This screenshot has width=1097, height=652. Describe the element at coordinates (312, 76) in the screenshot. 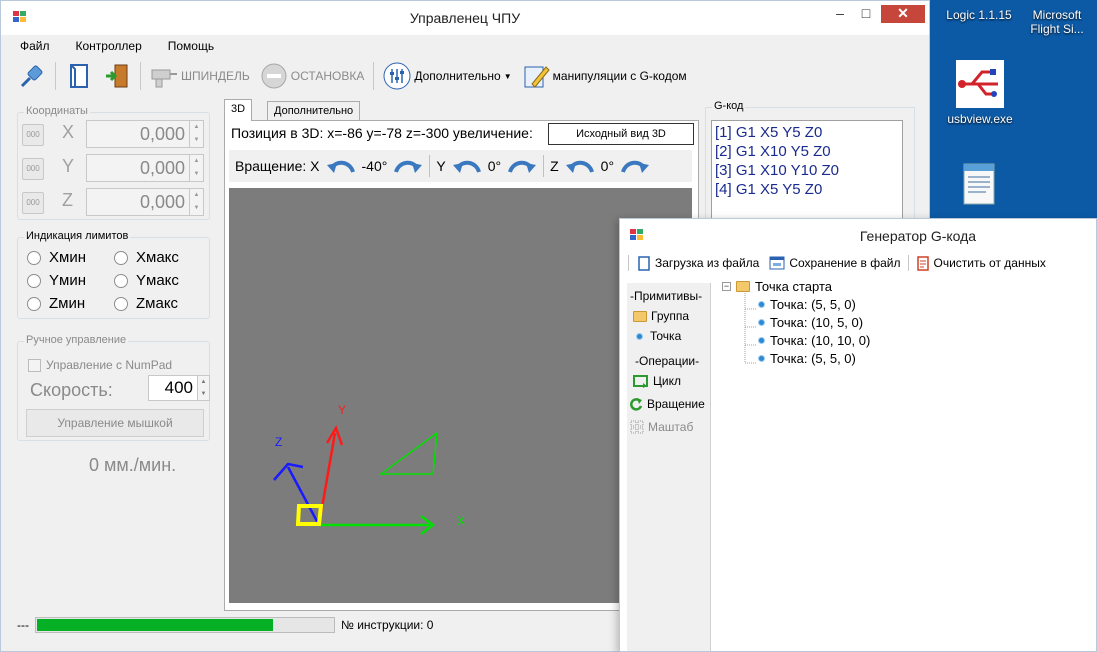

I see `stop-button: ОСТАНОВКА` at that location.